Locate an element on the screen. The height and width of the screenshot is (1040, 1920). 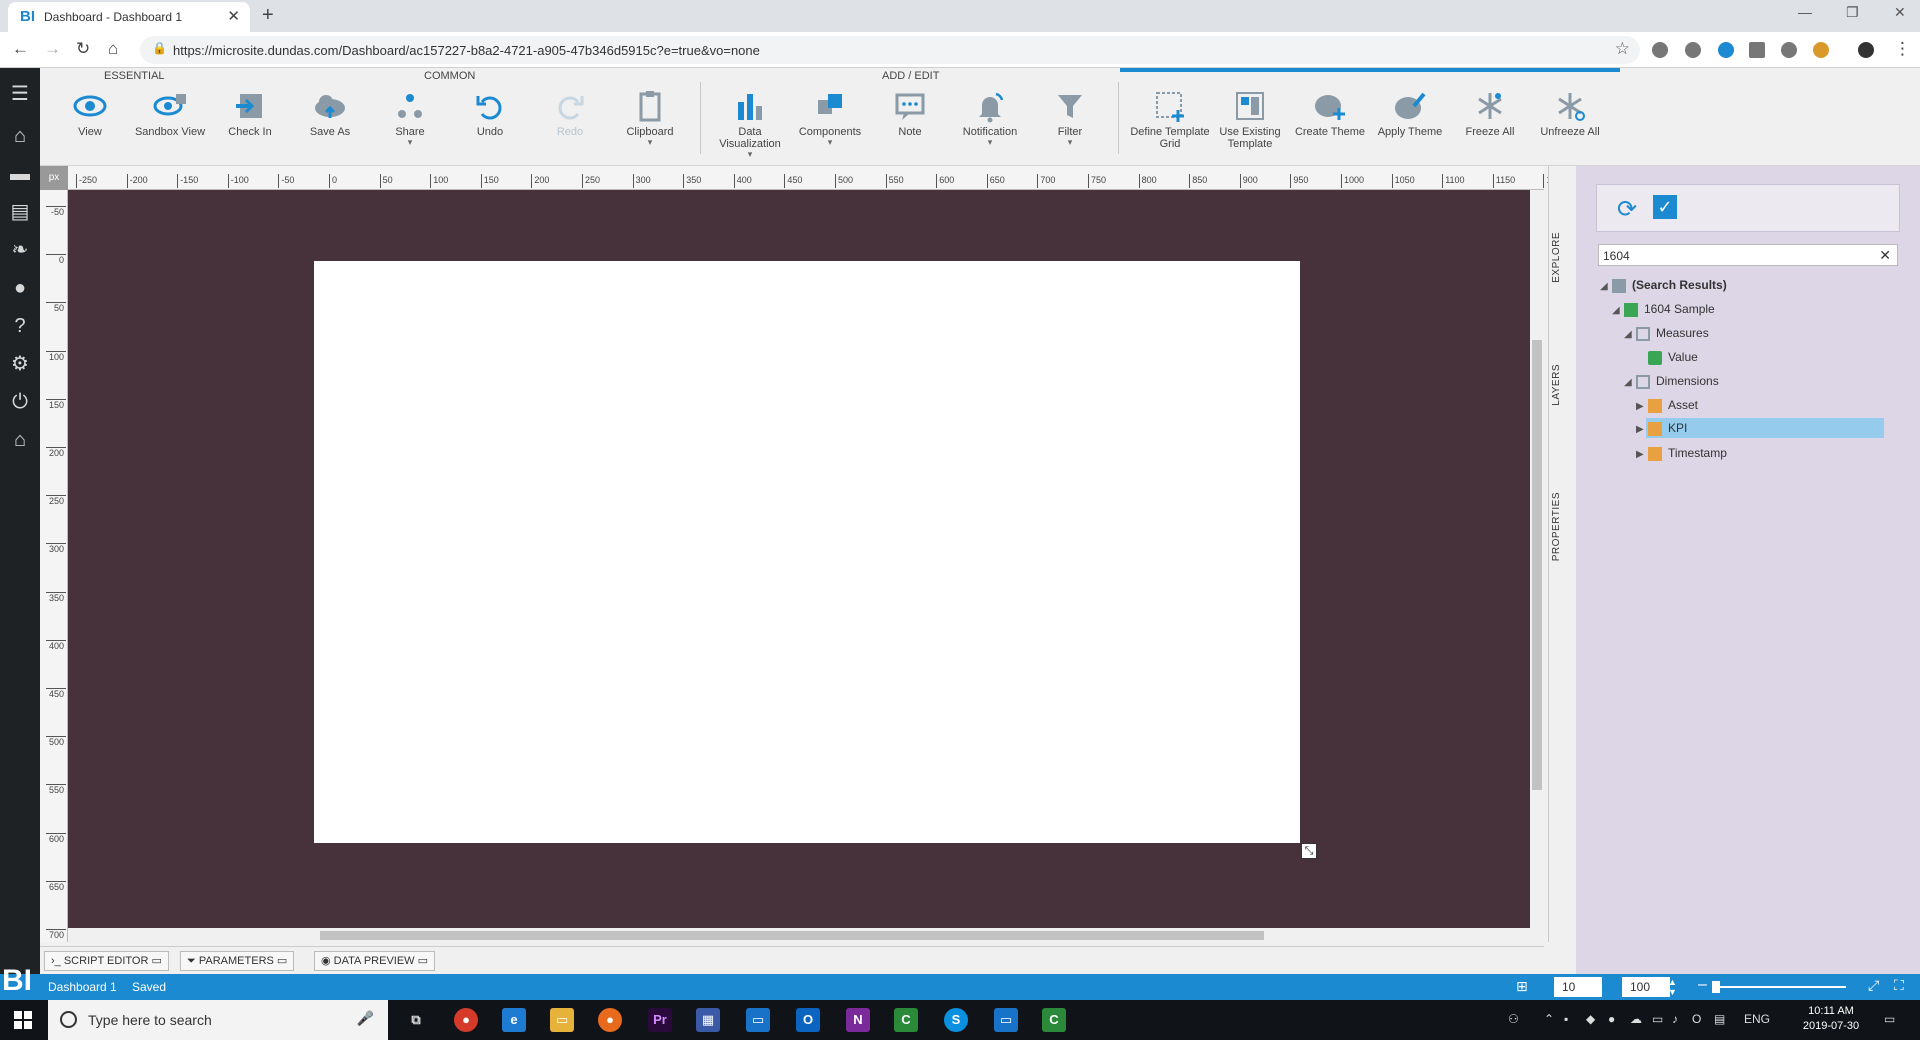
document-icon: ▤ is located at coordinates (20, 212).